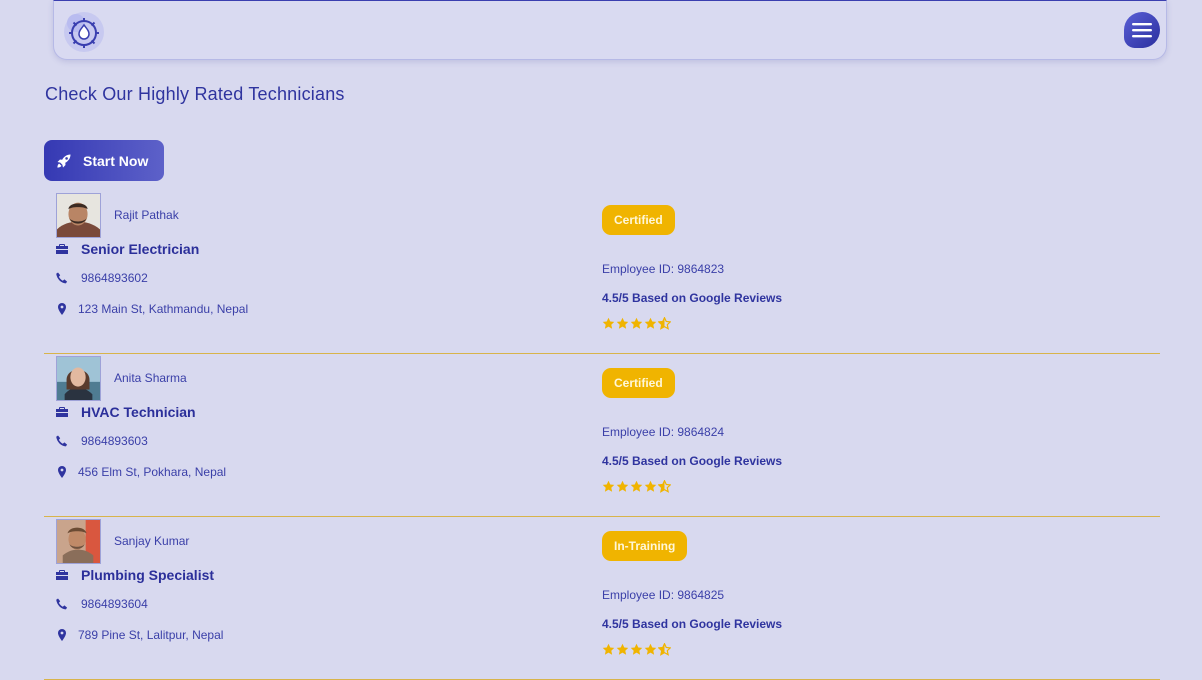  Describe the element at coordinates (610, 30) in the screenshot. I see `navbar` at that location.